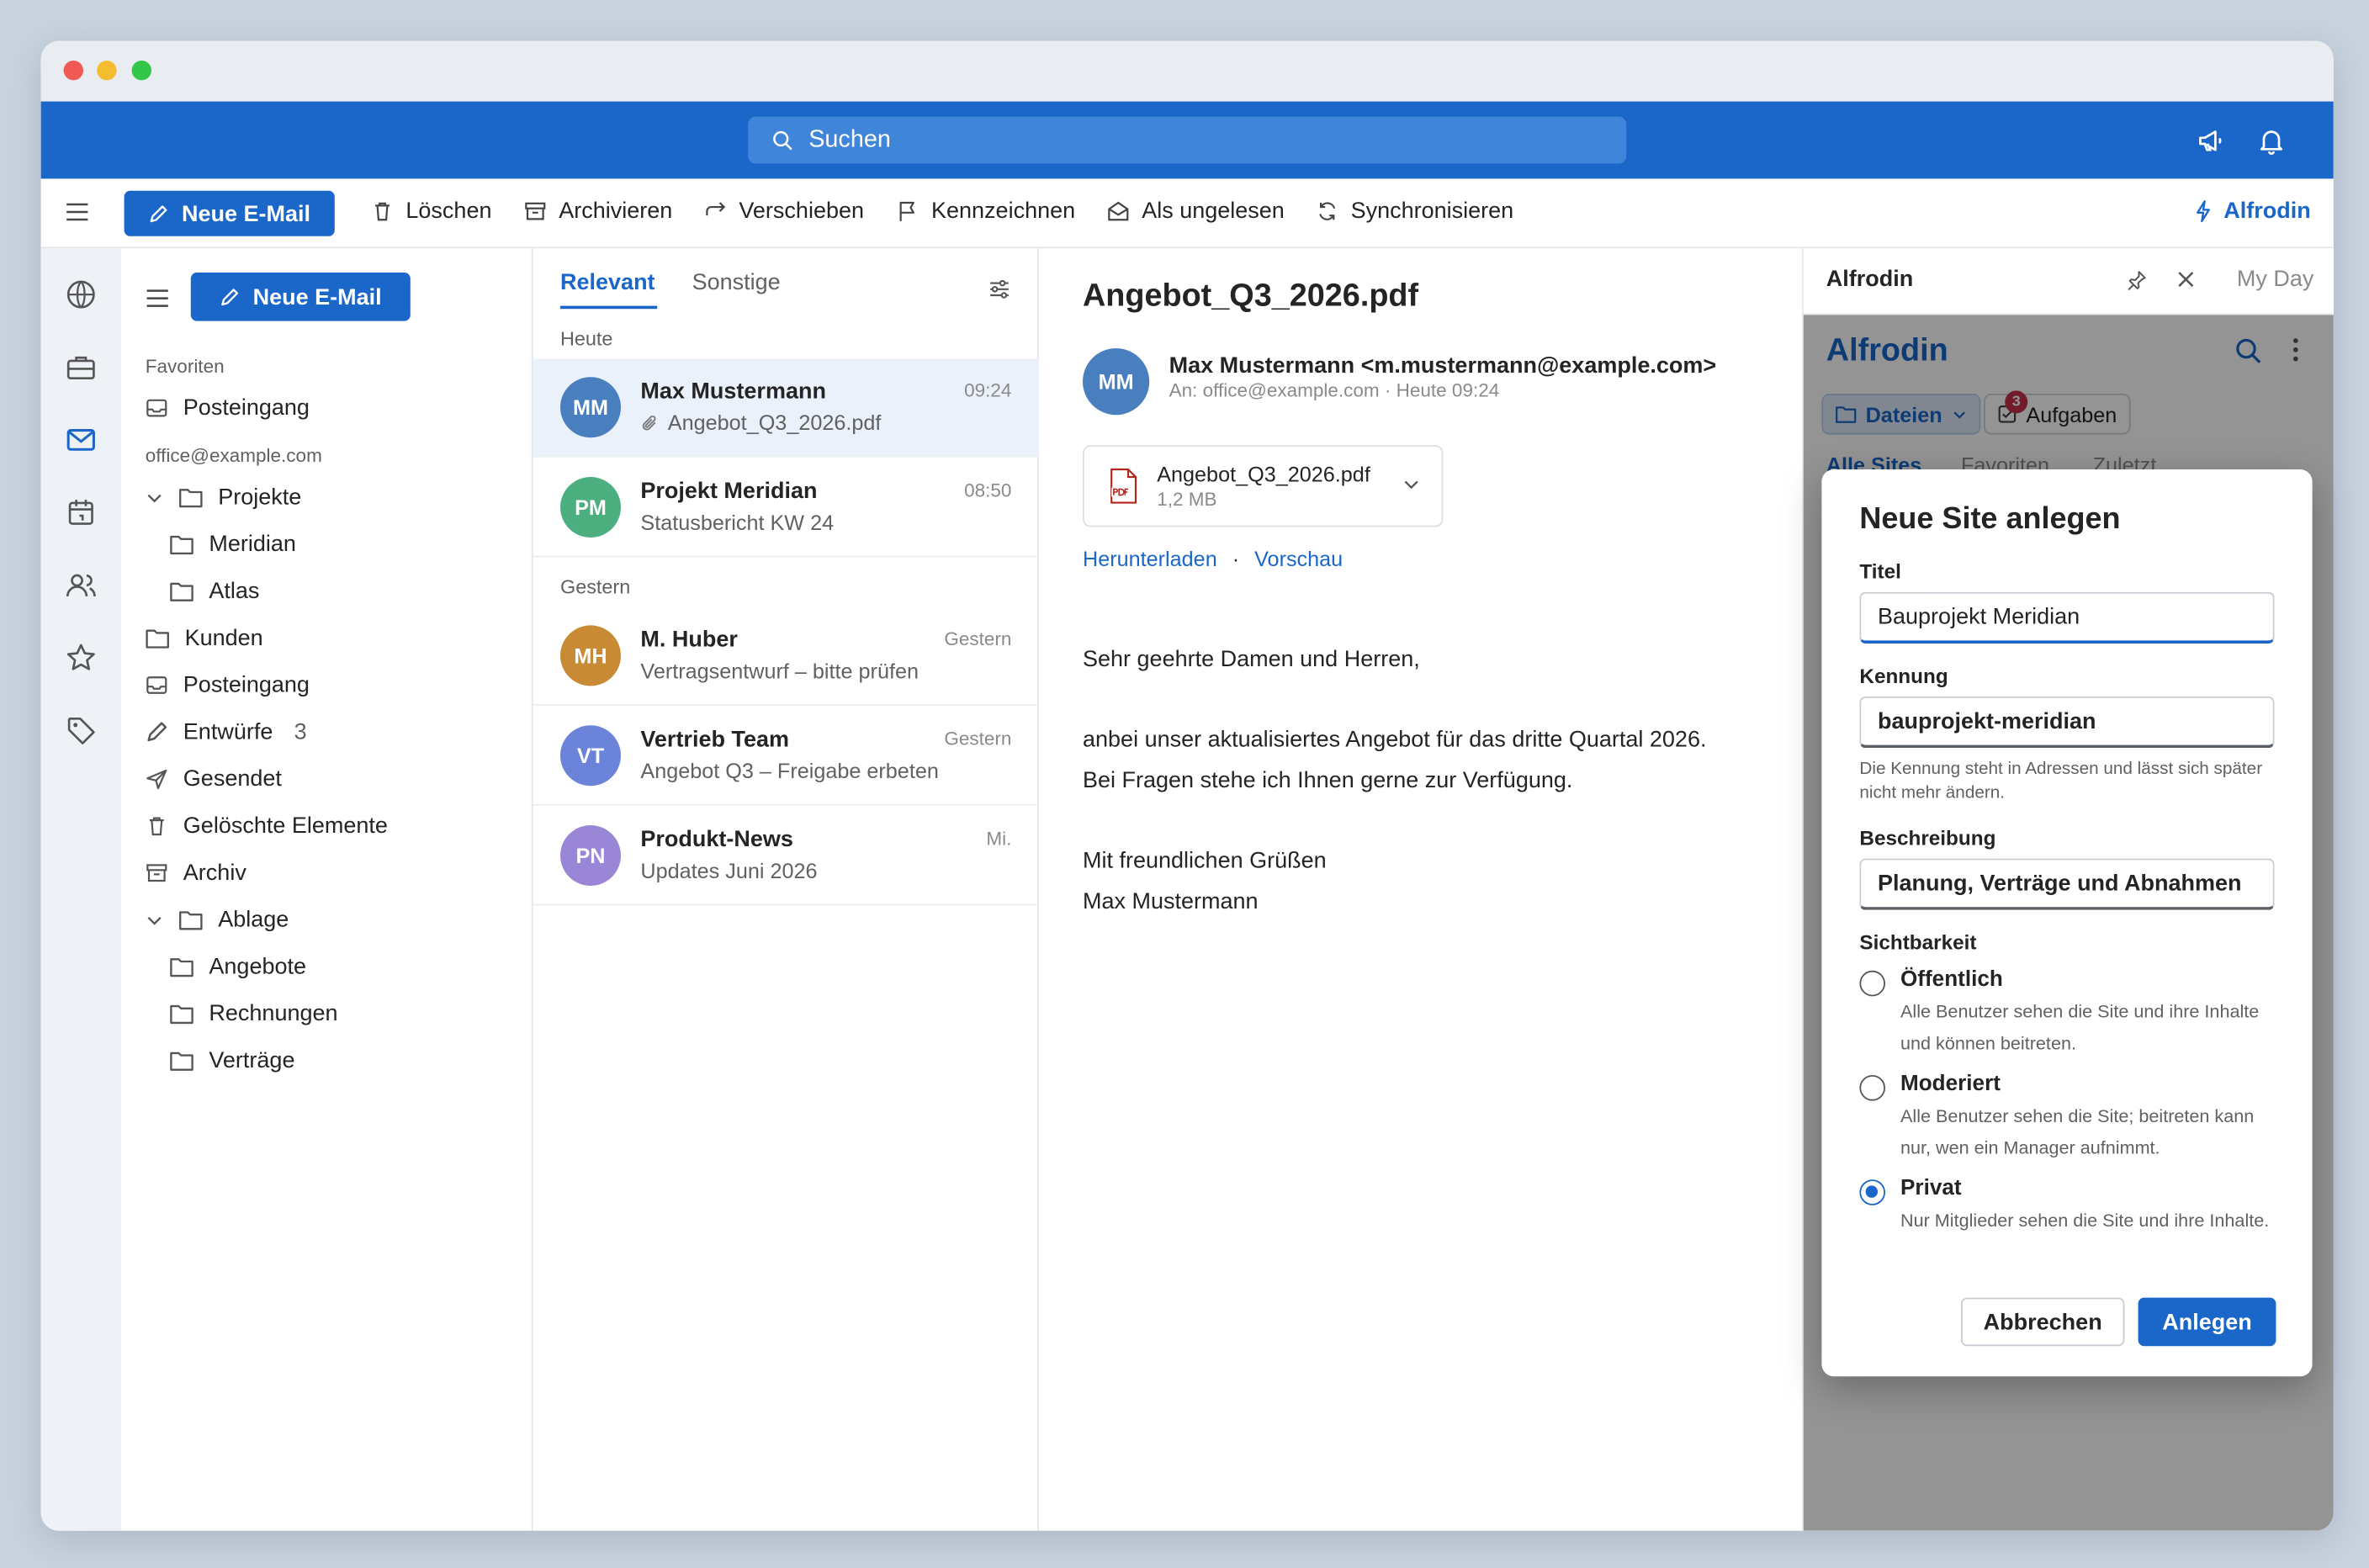 The image size is (2369, 1568). What do you see at coordinates (217, 920) in the screenshot?
I see `folder-ablage: Ablage` at bounding box center [217, 920].